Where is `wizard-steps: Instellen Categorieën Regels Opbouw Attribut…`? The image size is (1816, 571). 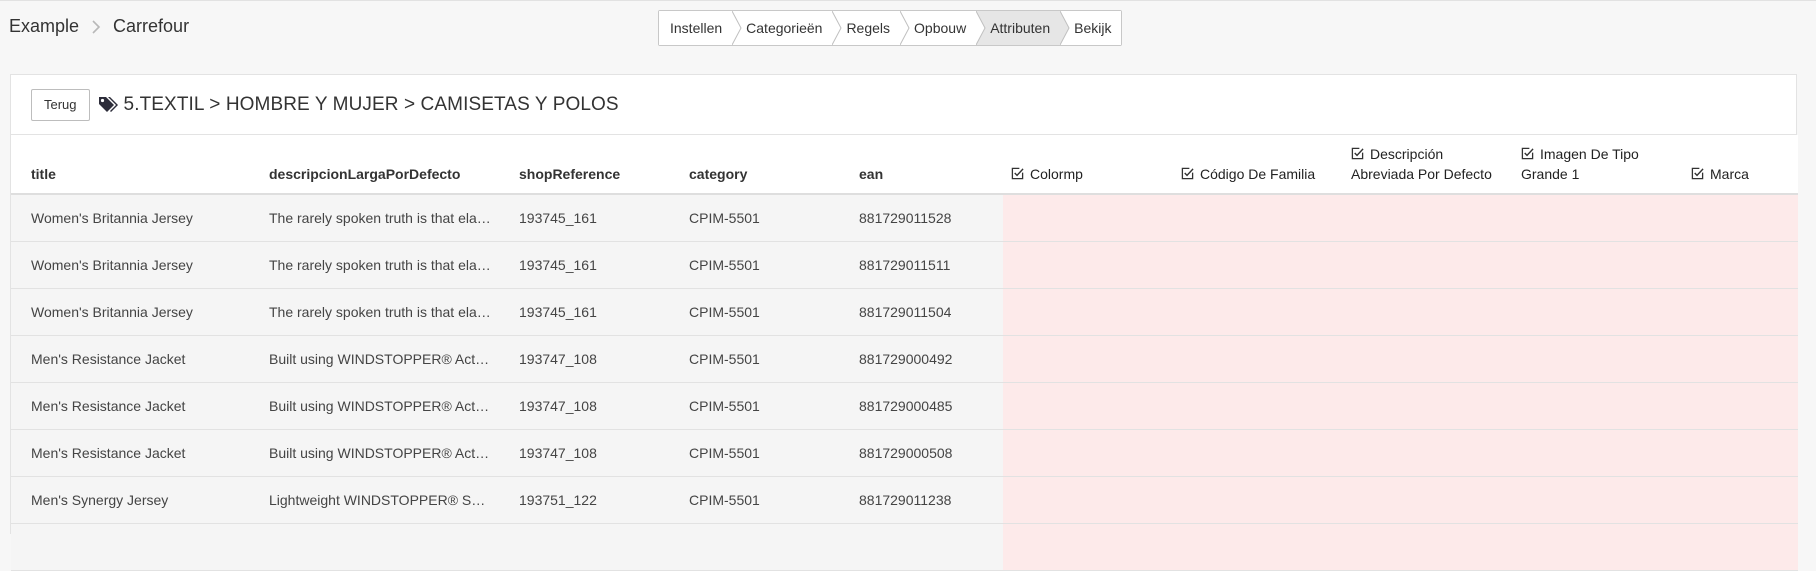
wizard-steps: Instellen Categorieën Regels Opbouw Attribut… is located at coordinates (890, 28).